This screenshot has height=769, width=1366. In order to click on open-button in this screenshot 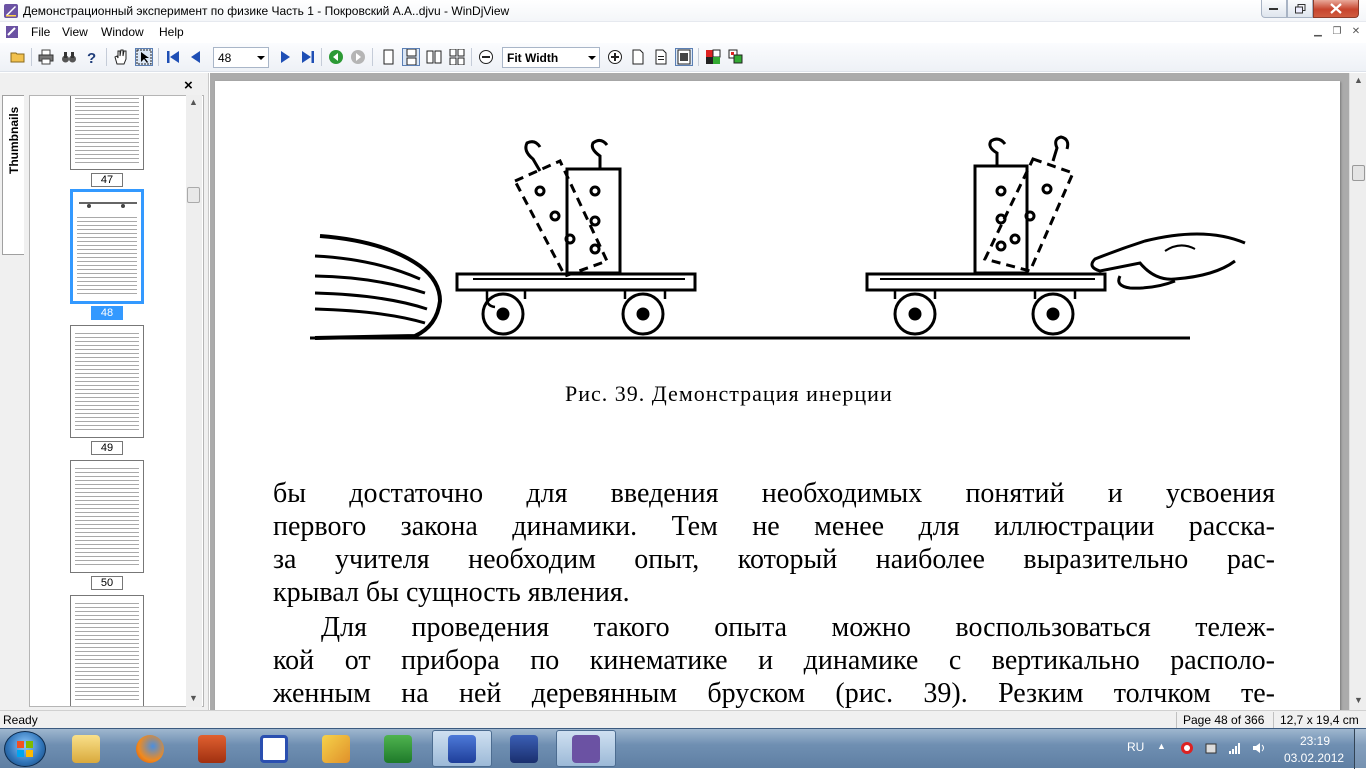, I will do `click(18, 57)`.